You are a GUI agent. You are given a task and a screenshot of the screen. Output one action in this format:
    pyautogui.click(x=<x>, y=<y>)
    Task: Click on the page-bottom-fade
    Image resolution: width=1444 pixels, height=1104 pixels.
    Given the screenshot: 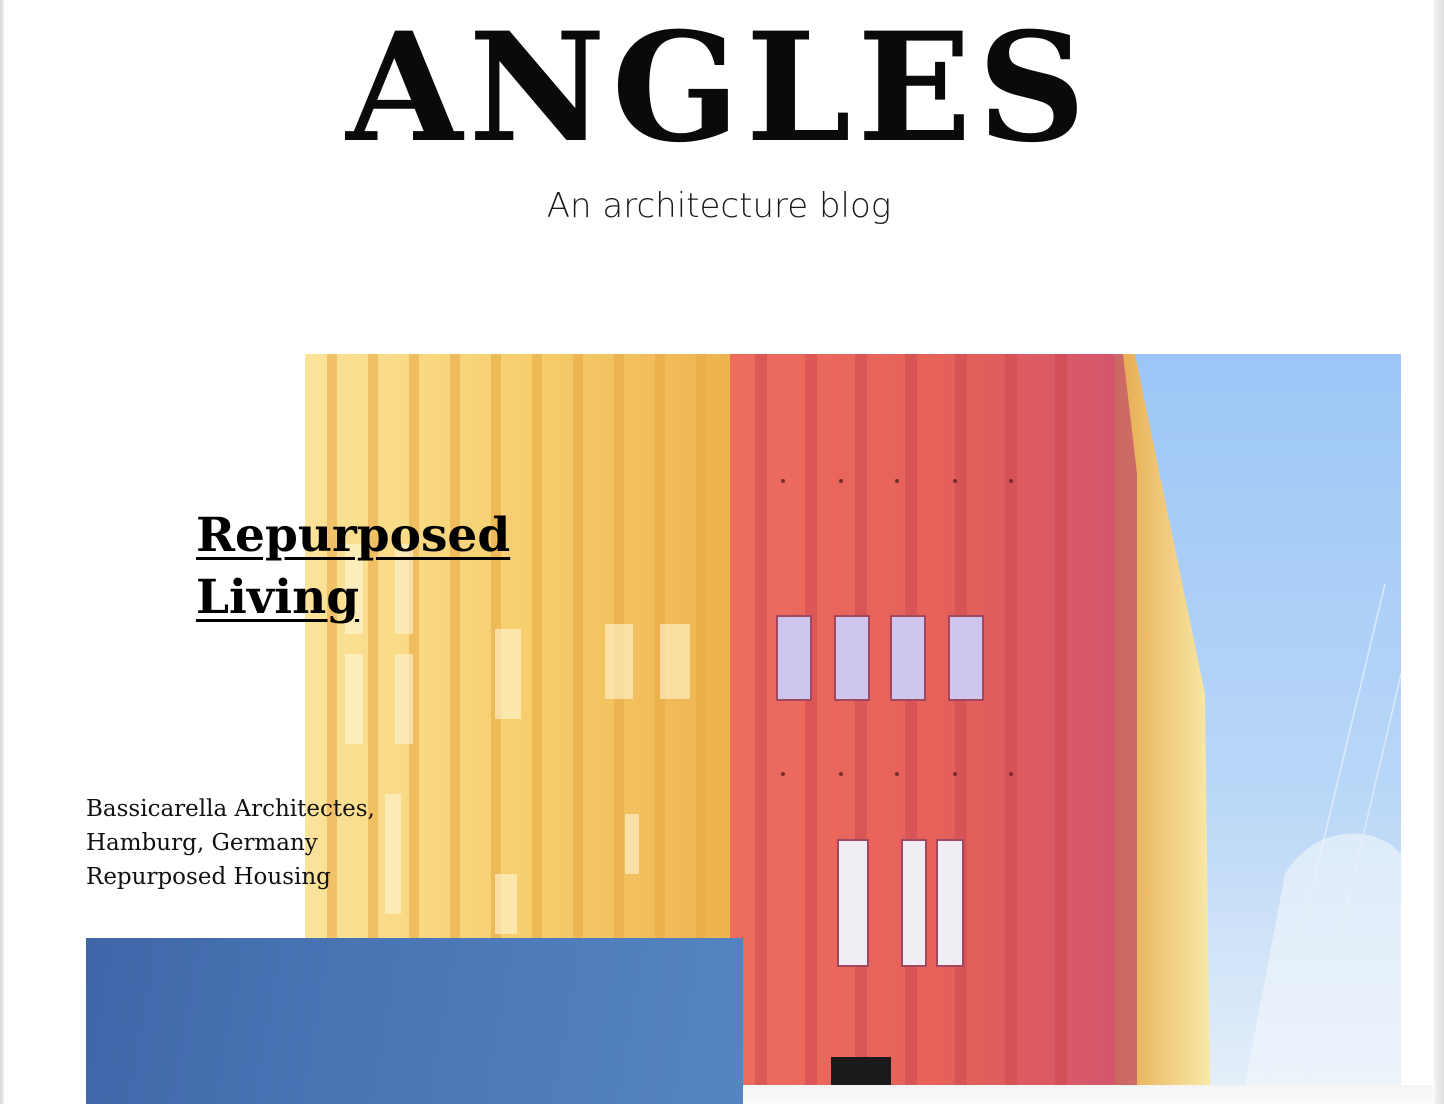 What is the action you would take?
    pyautogui.click(x=1088, y=1094)
    